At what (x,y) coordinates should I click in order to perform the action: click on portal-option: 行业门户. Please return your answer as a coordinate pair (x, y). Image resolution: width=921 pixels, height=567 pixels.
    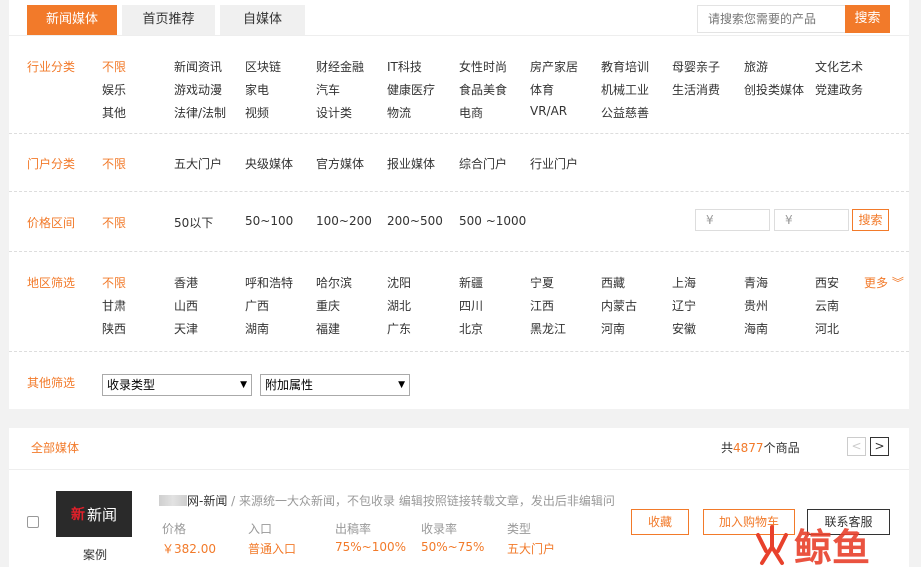
    Looking at the image, I should click on (554, 163).